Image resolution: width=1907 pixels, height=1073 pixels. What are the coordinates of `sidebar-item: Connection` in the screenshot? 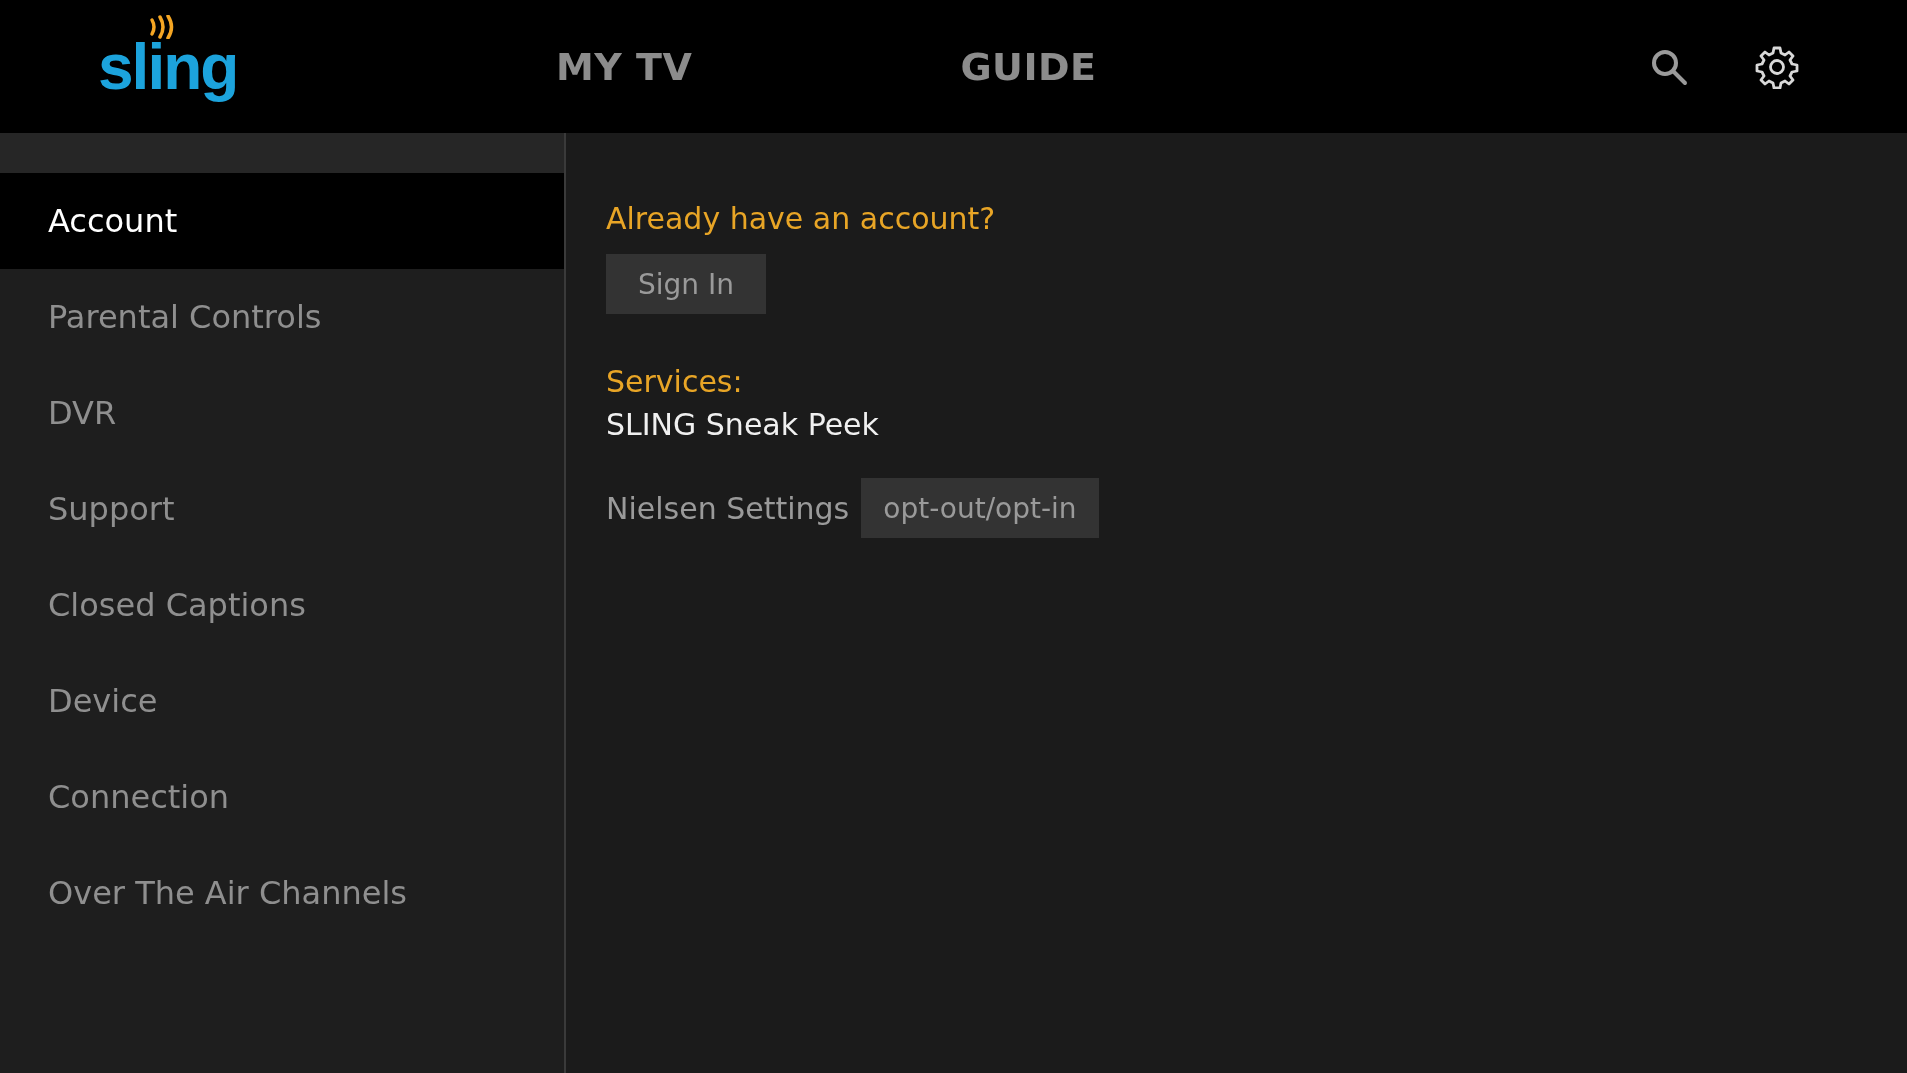 It's located at (282, 797).